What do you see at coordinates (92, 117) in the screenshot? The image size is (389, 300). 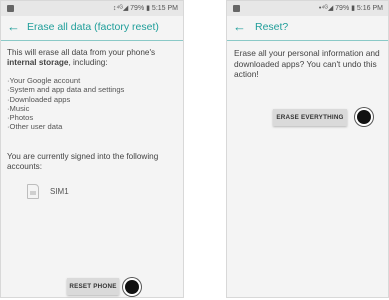 I see `list-item: Photos` at bounding box center [92, 117].